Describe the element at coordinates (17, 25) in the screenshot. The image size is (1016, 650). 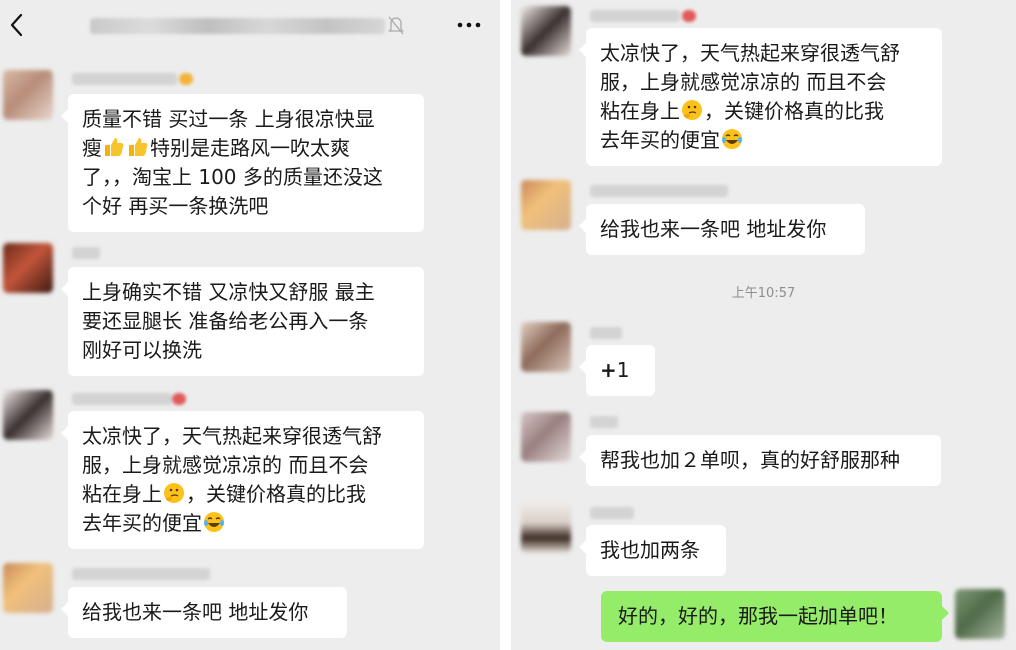
I see `chevron-left-icon` at that location.